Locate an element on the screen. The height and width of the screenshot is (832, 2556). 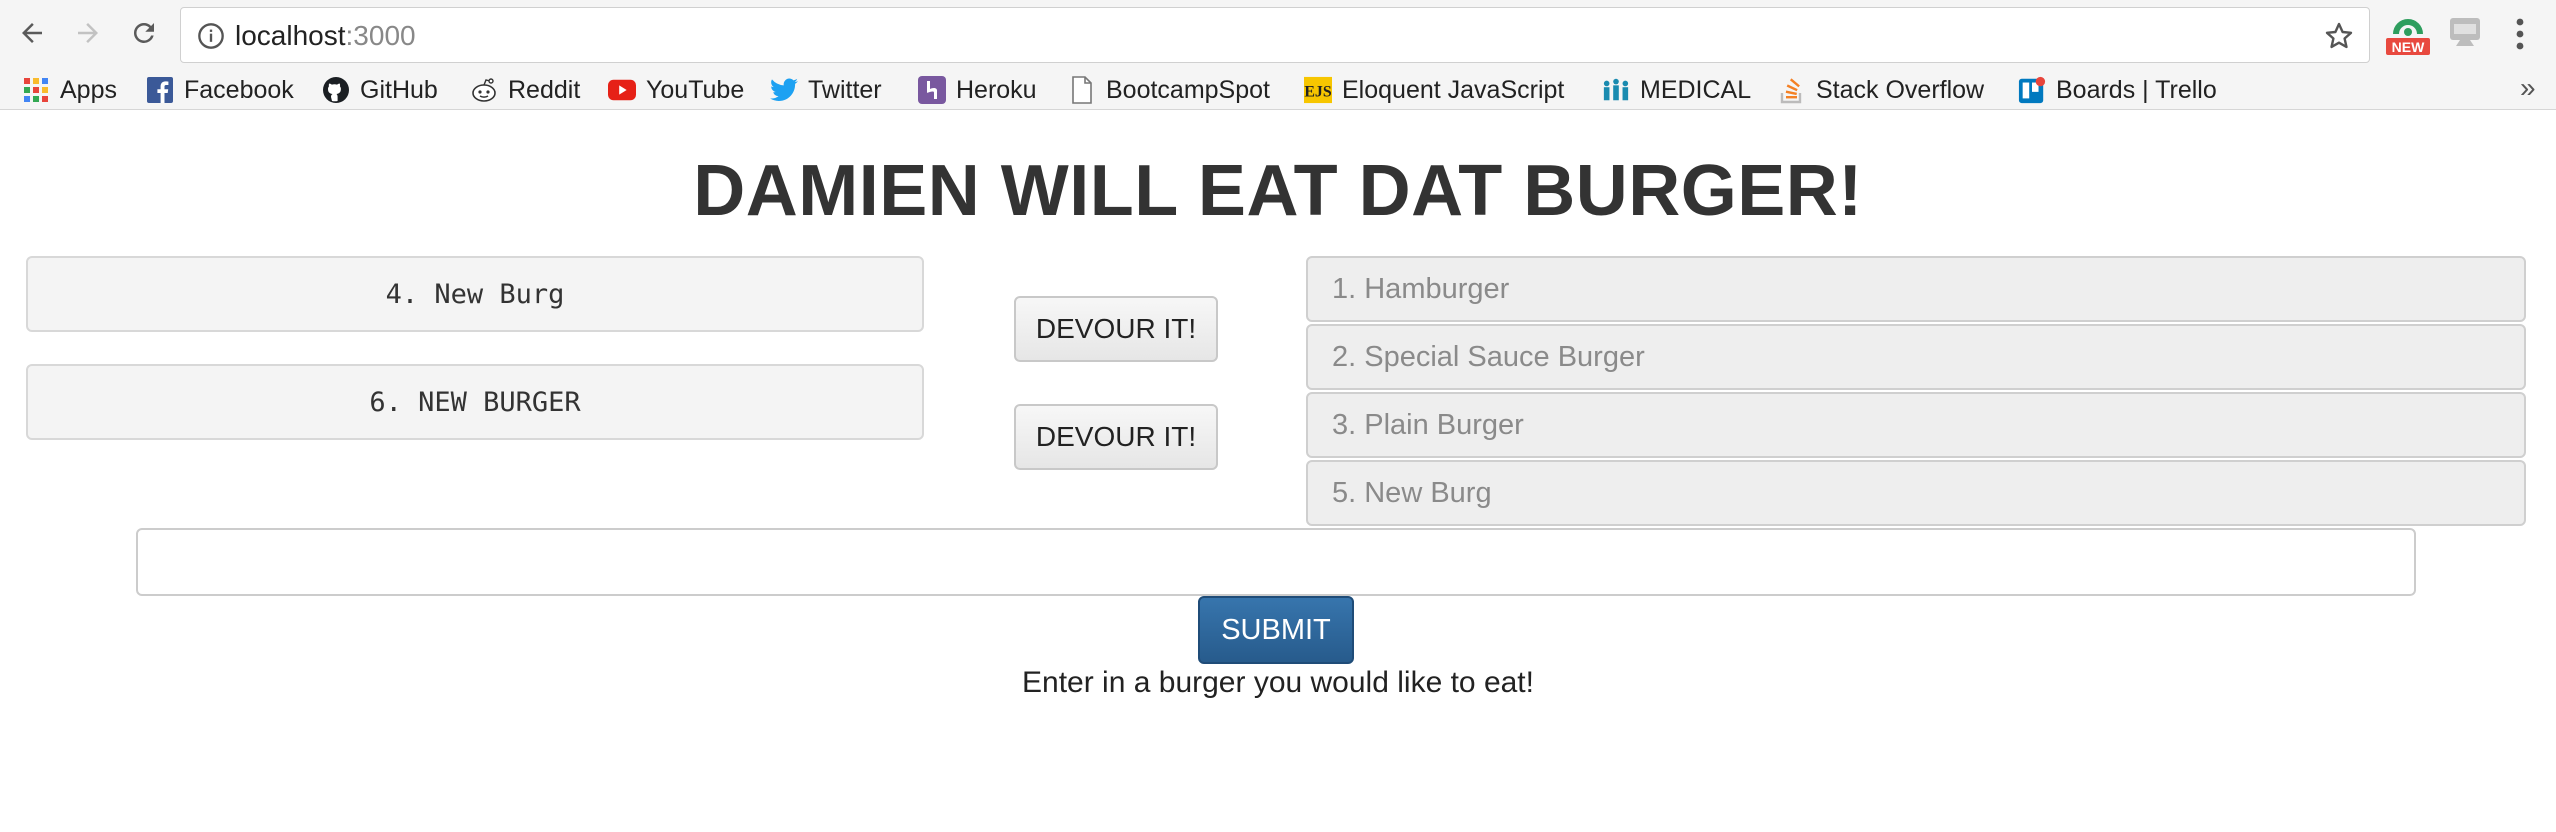
devoured-burger-item: 5. New Burg is located at coordinates (1916, 493).